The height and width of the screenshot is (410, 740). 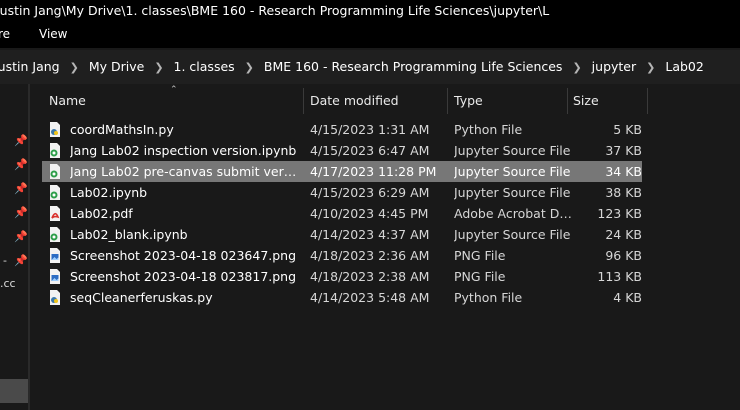 I want to click on breadcrumb-user: Justin Jang, so click(x=30, y=66).